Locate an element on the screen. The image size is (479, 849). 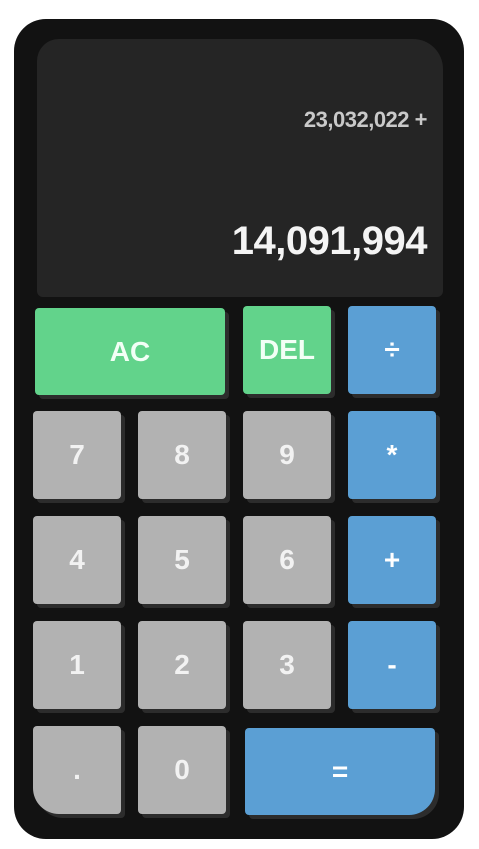
two-button: 2 is located at coordinates (182, 665).